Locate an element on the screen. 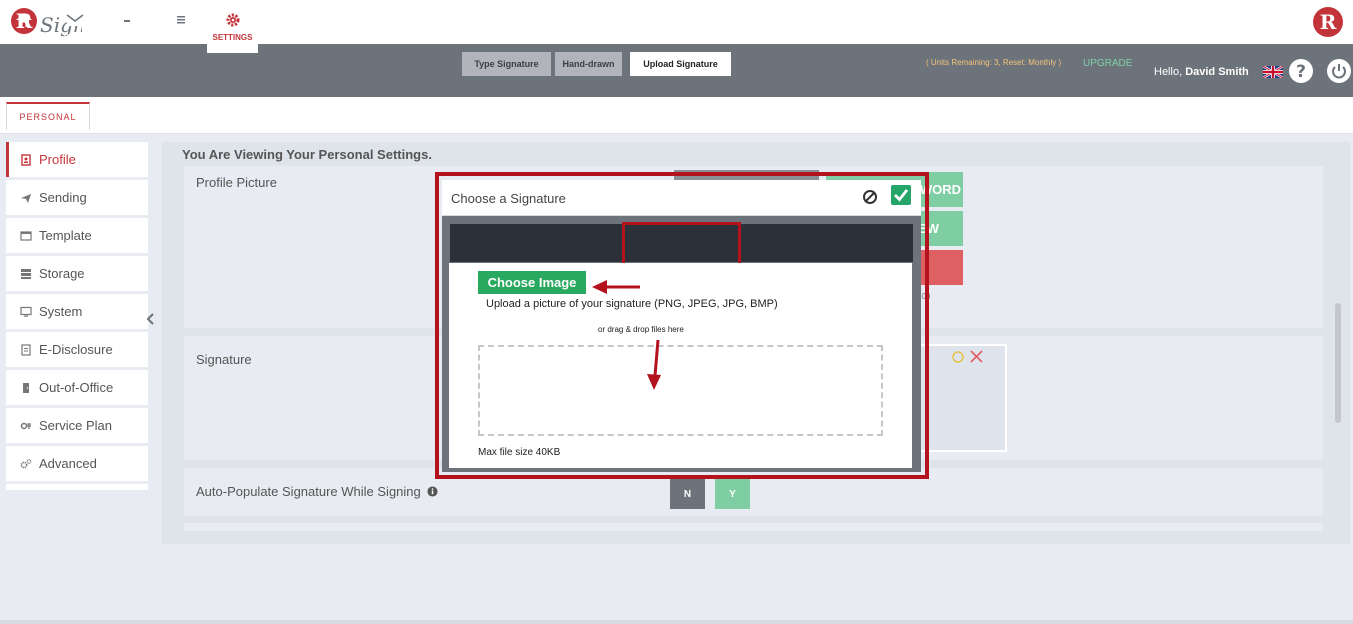 This screenshot has width=1353, height=624. sidebar-item-storage: Storage is located at coordinates (77, 273).